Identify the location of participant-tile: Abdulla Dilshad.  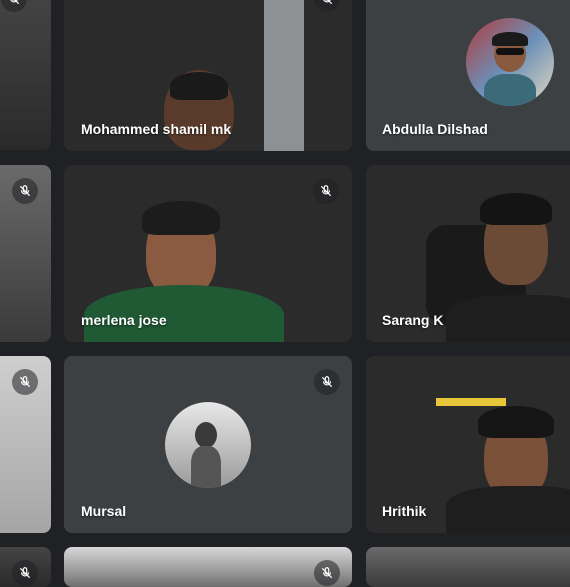
(468, 75).